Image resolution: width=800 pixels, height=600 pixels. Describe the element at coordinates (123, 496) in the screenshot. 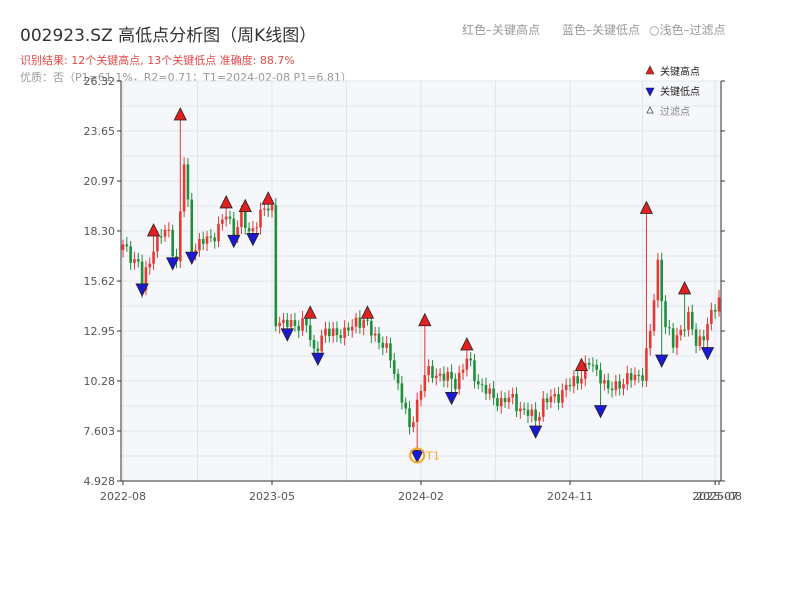

I see `x-tick-label: 2022-08` at that location.